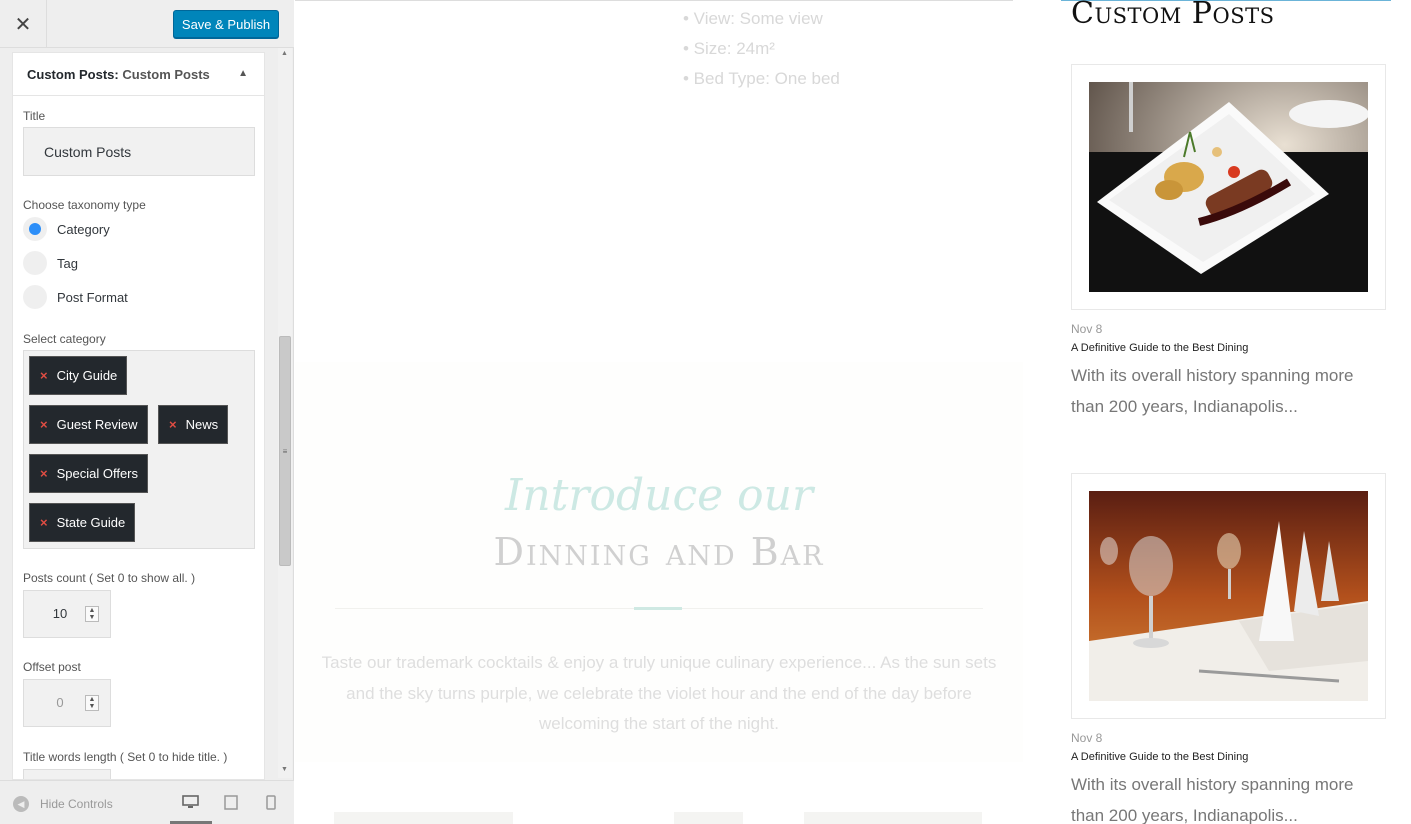  What do you see at coordinates (285, 451) in the screenshot?
I see `scroll-thumb: ≡` at bounding box center [285, 451].